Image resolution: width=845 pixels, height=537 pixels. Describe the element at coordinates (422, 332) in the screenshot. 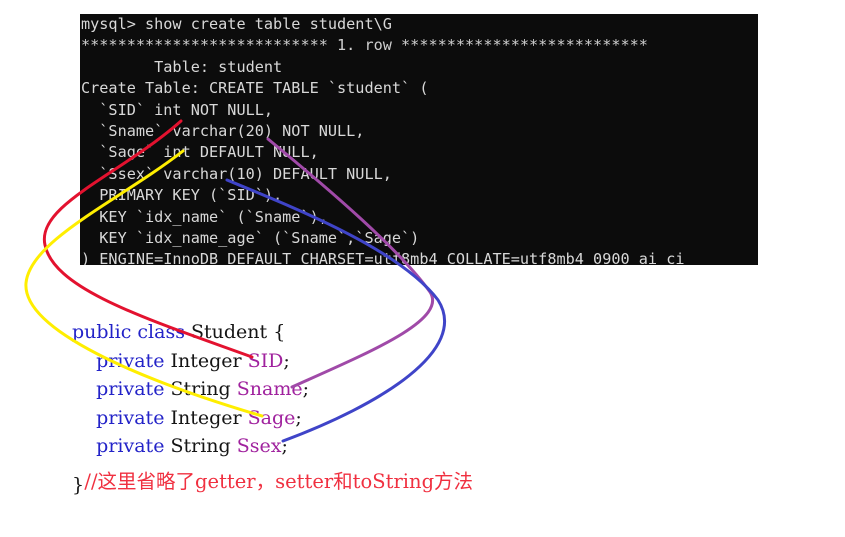

I see `code-line-class-declaration: public class Student {` at that location.